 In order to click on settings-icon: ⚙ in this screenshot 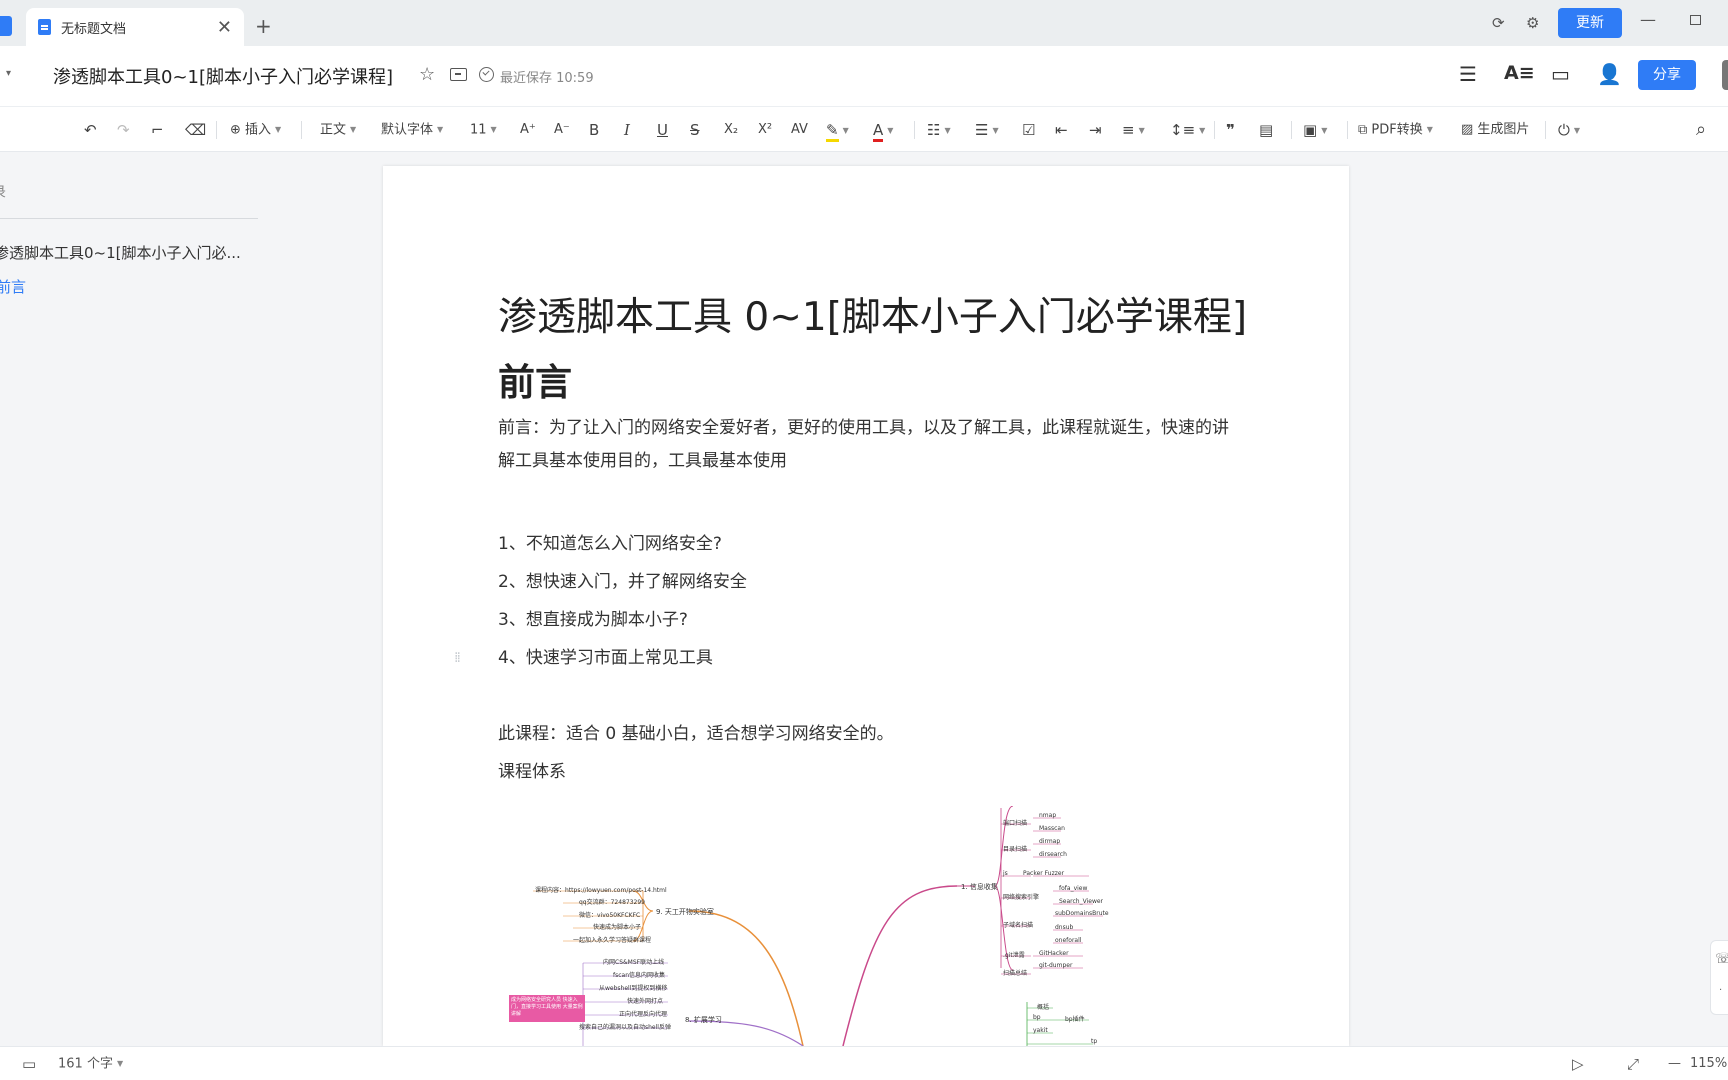, I will do `click(1532, 23)`.